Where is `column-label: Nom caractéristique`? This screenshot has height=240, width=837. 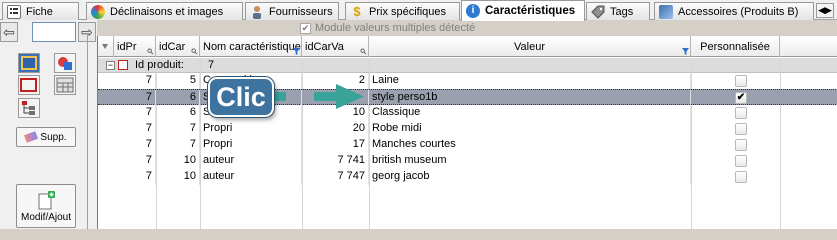
column-label: Nom caractéristique is located at coordinates (252, 46).